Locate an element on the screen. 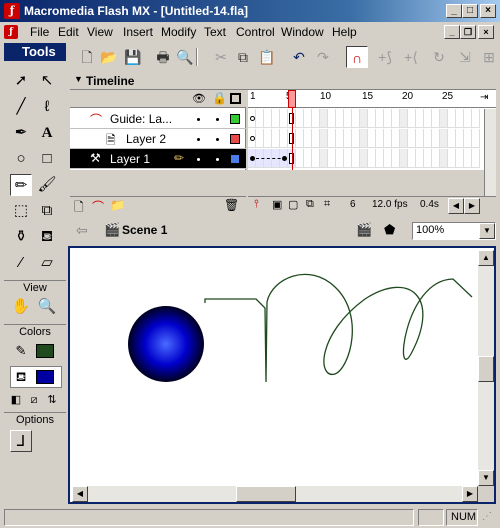  brush-tool-icon: 🖌 is located at coordinates (47, 185).